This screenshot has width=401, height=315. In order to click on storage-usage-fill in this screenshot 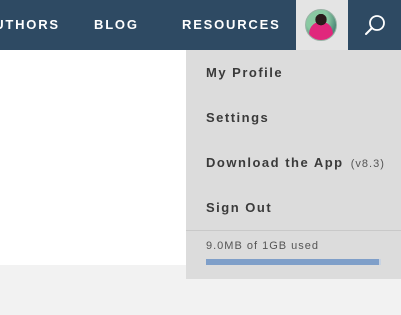, I will do `click(293, 262)`.